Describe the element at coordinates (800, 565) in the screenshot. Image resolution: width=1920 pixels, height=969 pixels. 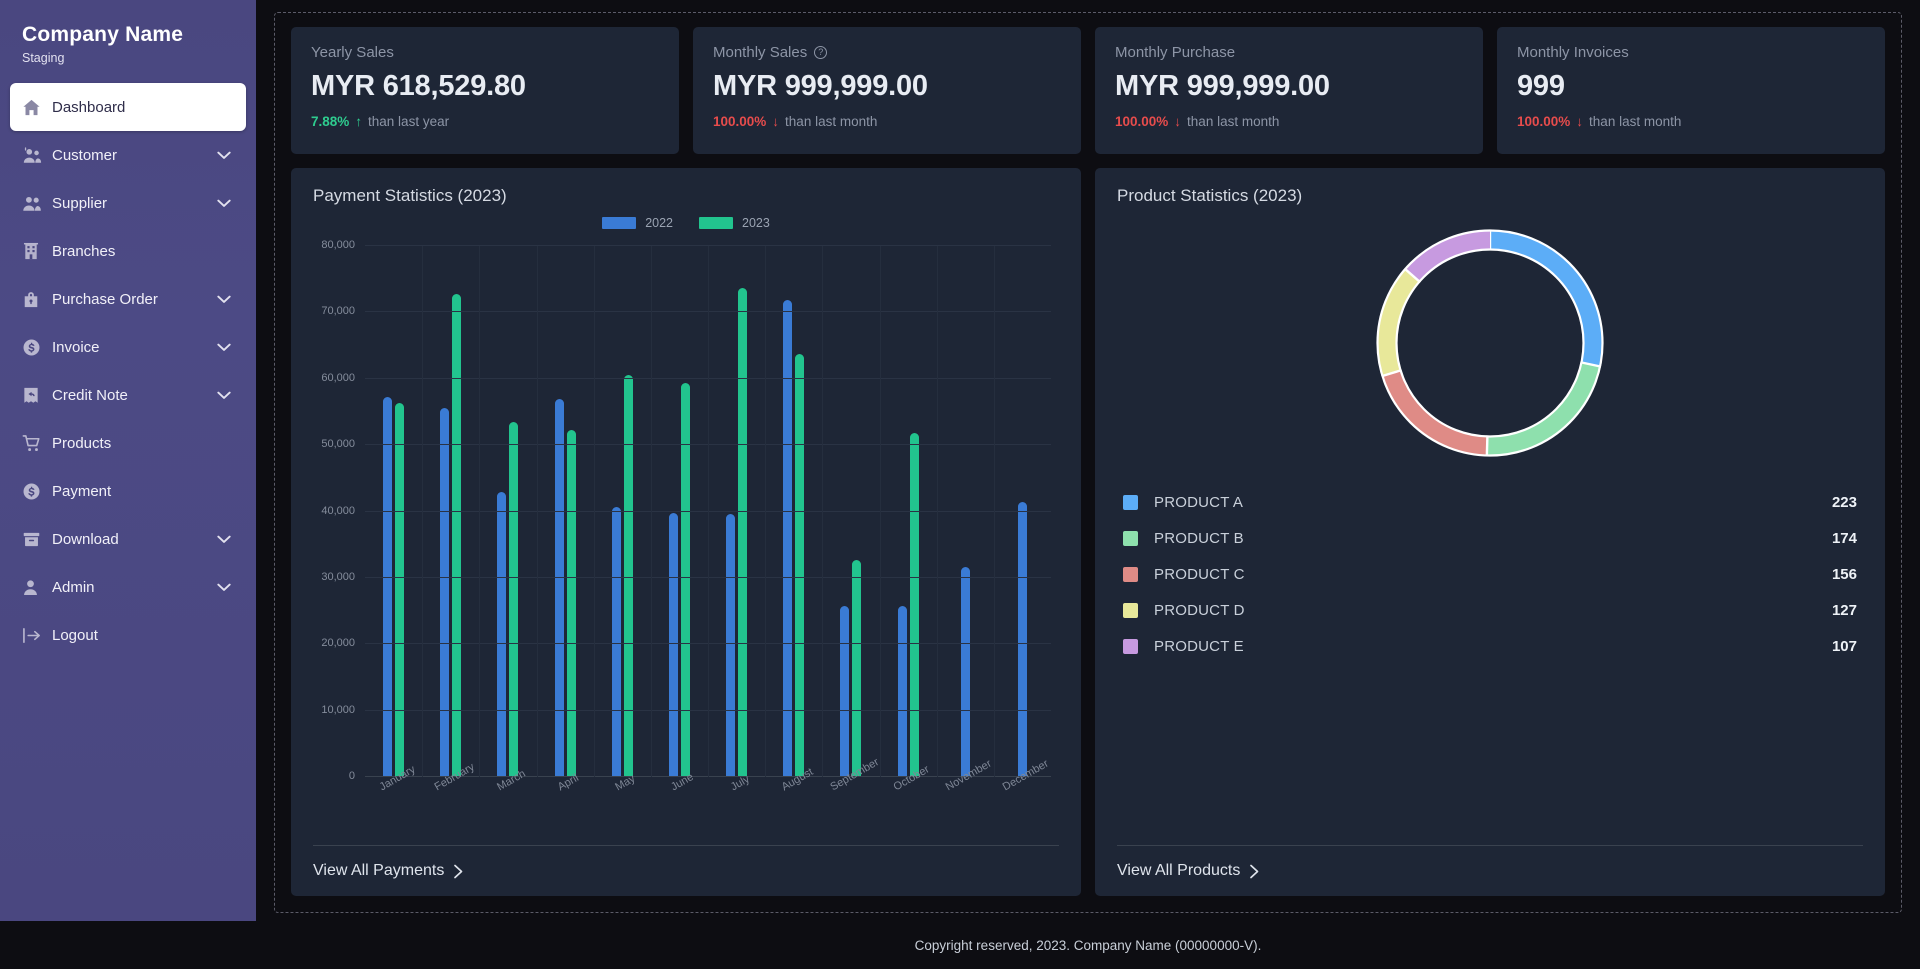
I see `bar-2023-August` at that location.